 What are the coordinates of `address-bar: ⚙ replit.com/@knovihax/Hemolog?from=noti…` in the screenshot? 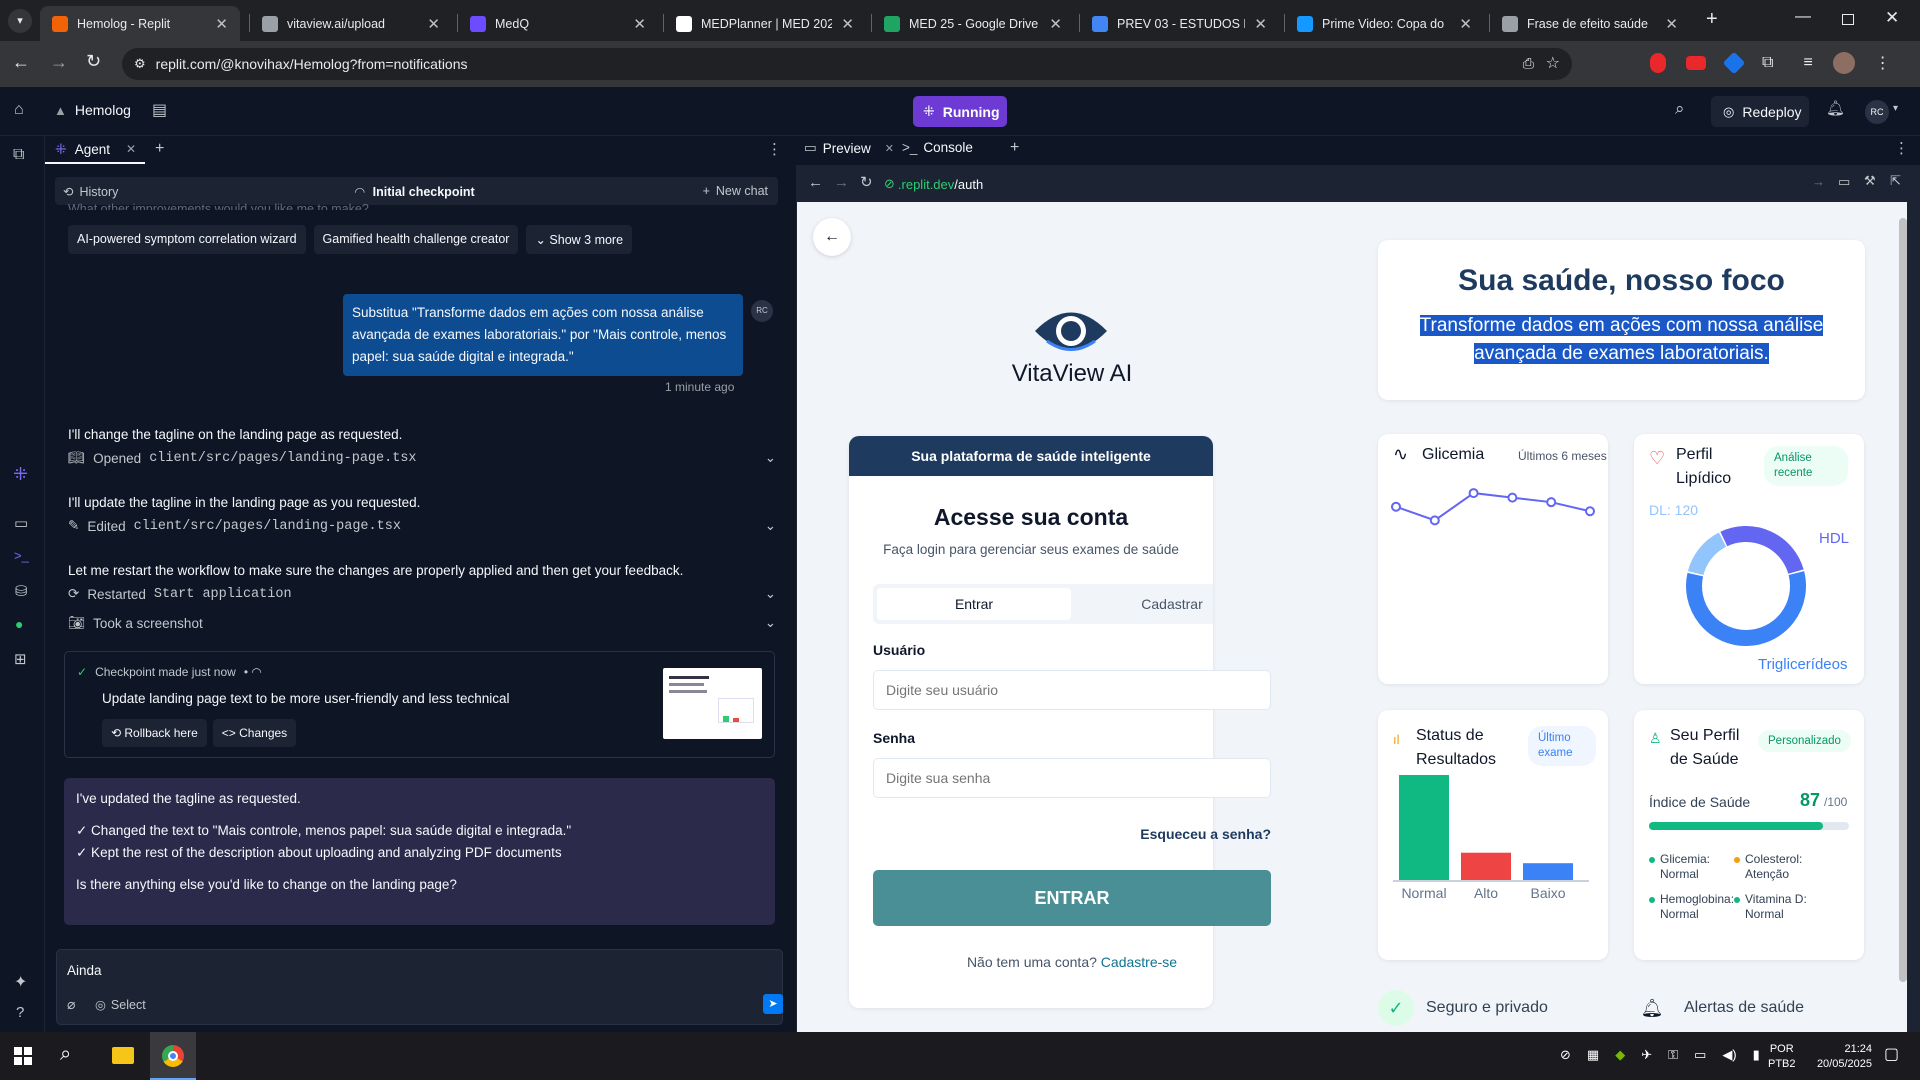 It's located at (847, 64).